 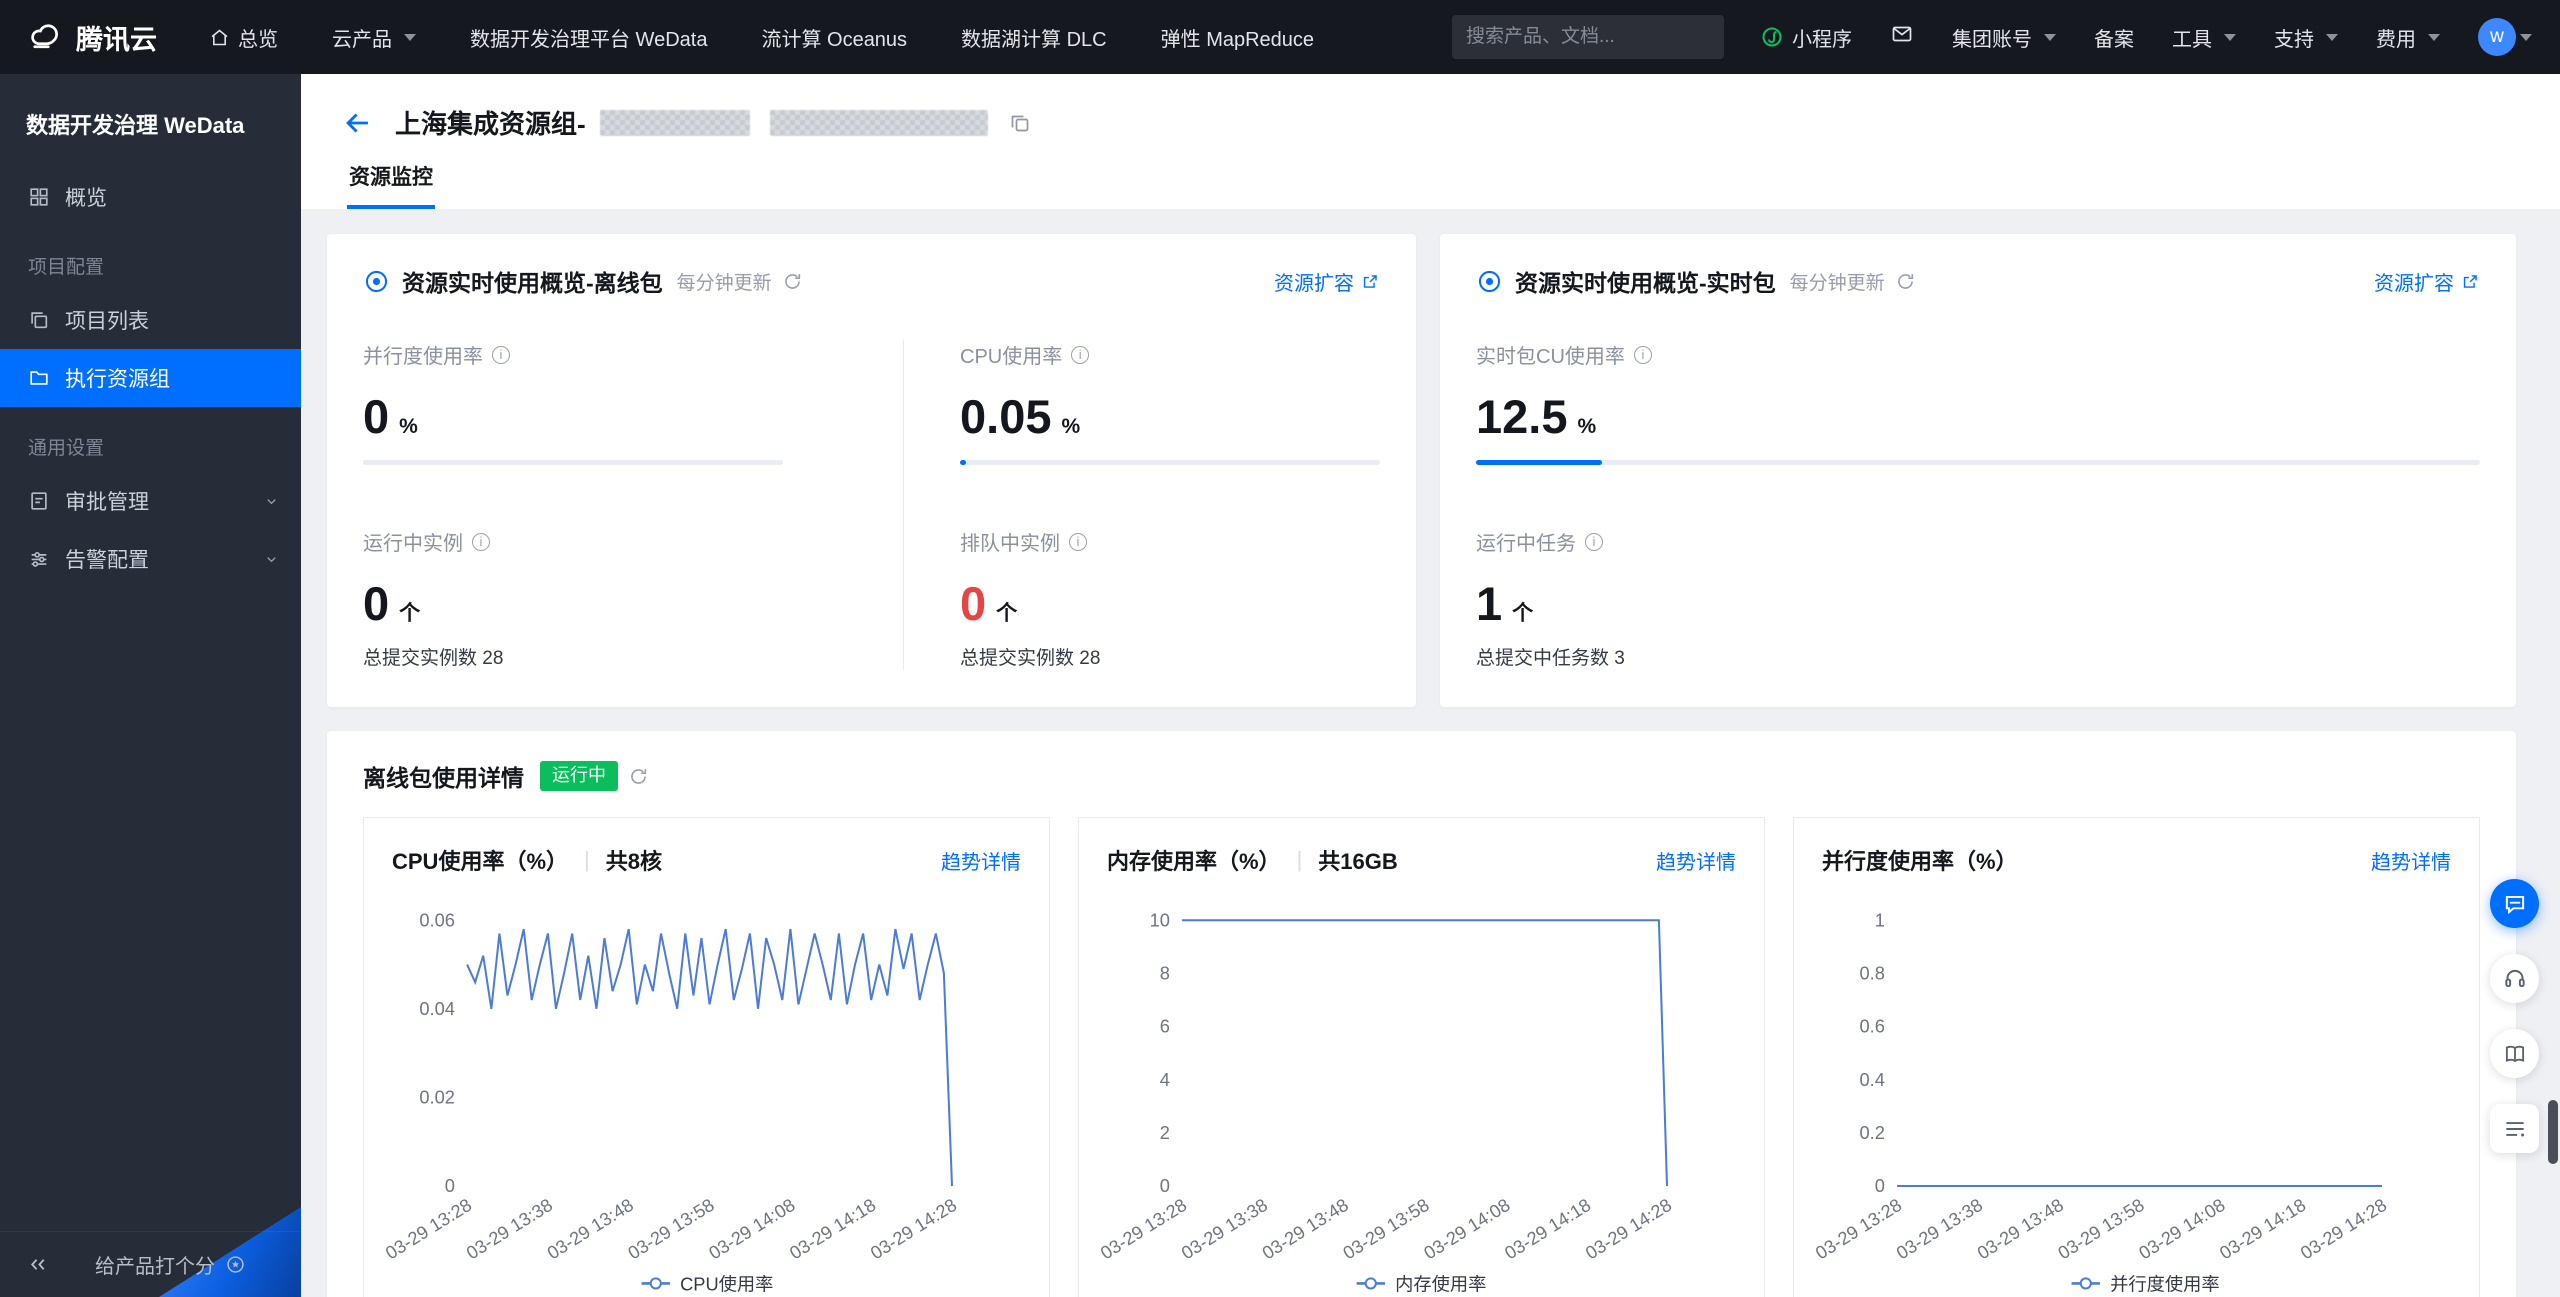 What do you see at coordinates (1837, 283) in the screenshot?
I see `update-note: 每分钟更新` at bounding box center [1837, 283].